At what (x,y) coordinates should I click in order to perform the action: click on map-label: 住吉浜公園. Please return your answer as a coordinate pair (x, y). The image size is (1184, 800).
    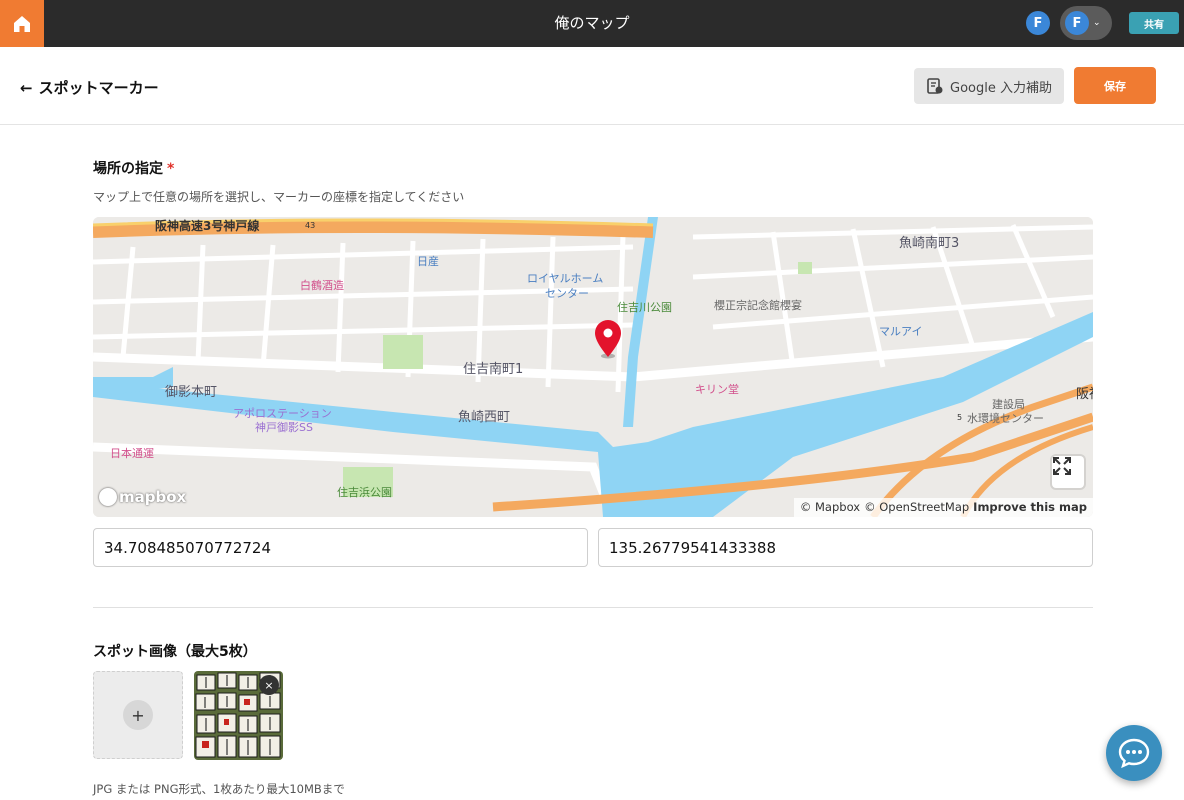
    Looking at the image, I should click on (364, 492).